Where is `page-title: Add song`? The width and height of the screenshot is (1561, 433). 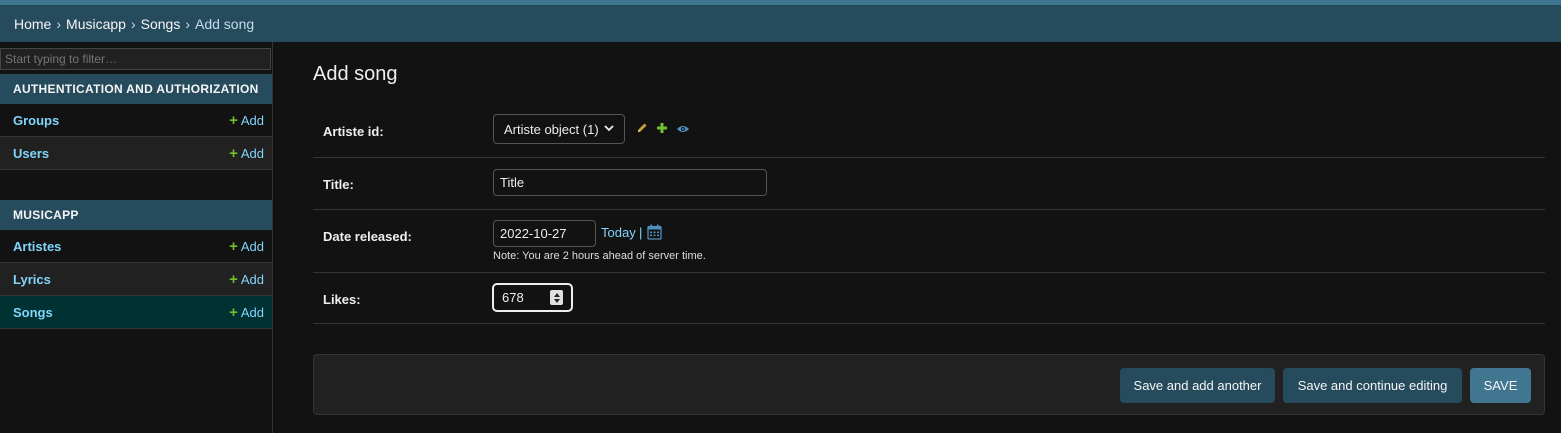
page-title: Add song is located at coordinates (355, 74).